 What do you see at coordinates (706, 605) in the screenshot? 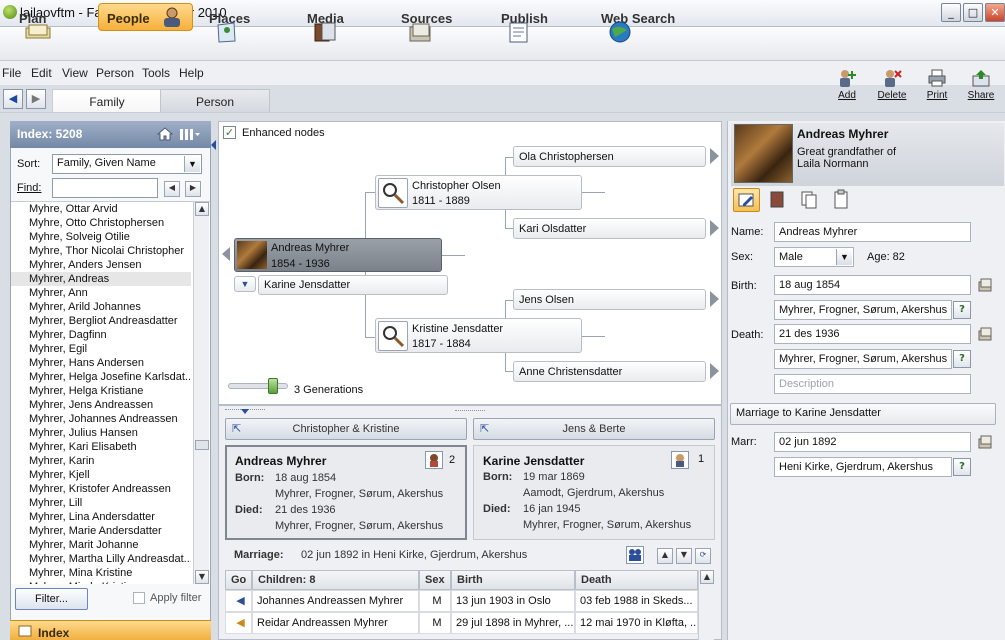
I see `children-scrollbar: ▲` at bounding box center [706, 605].